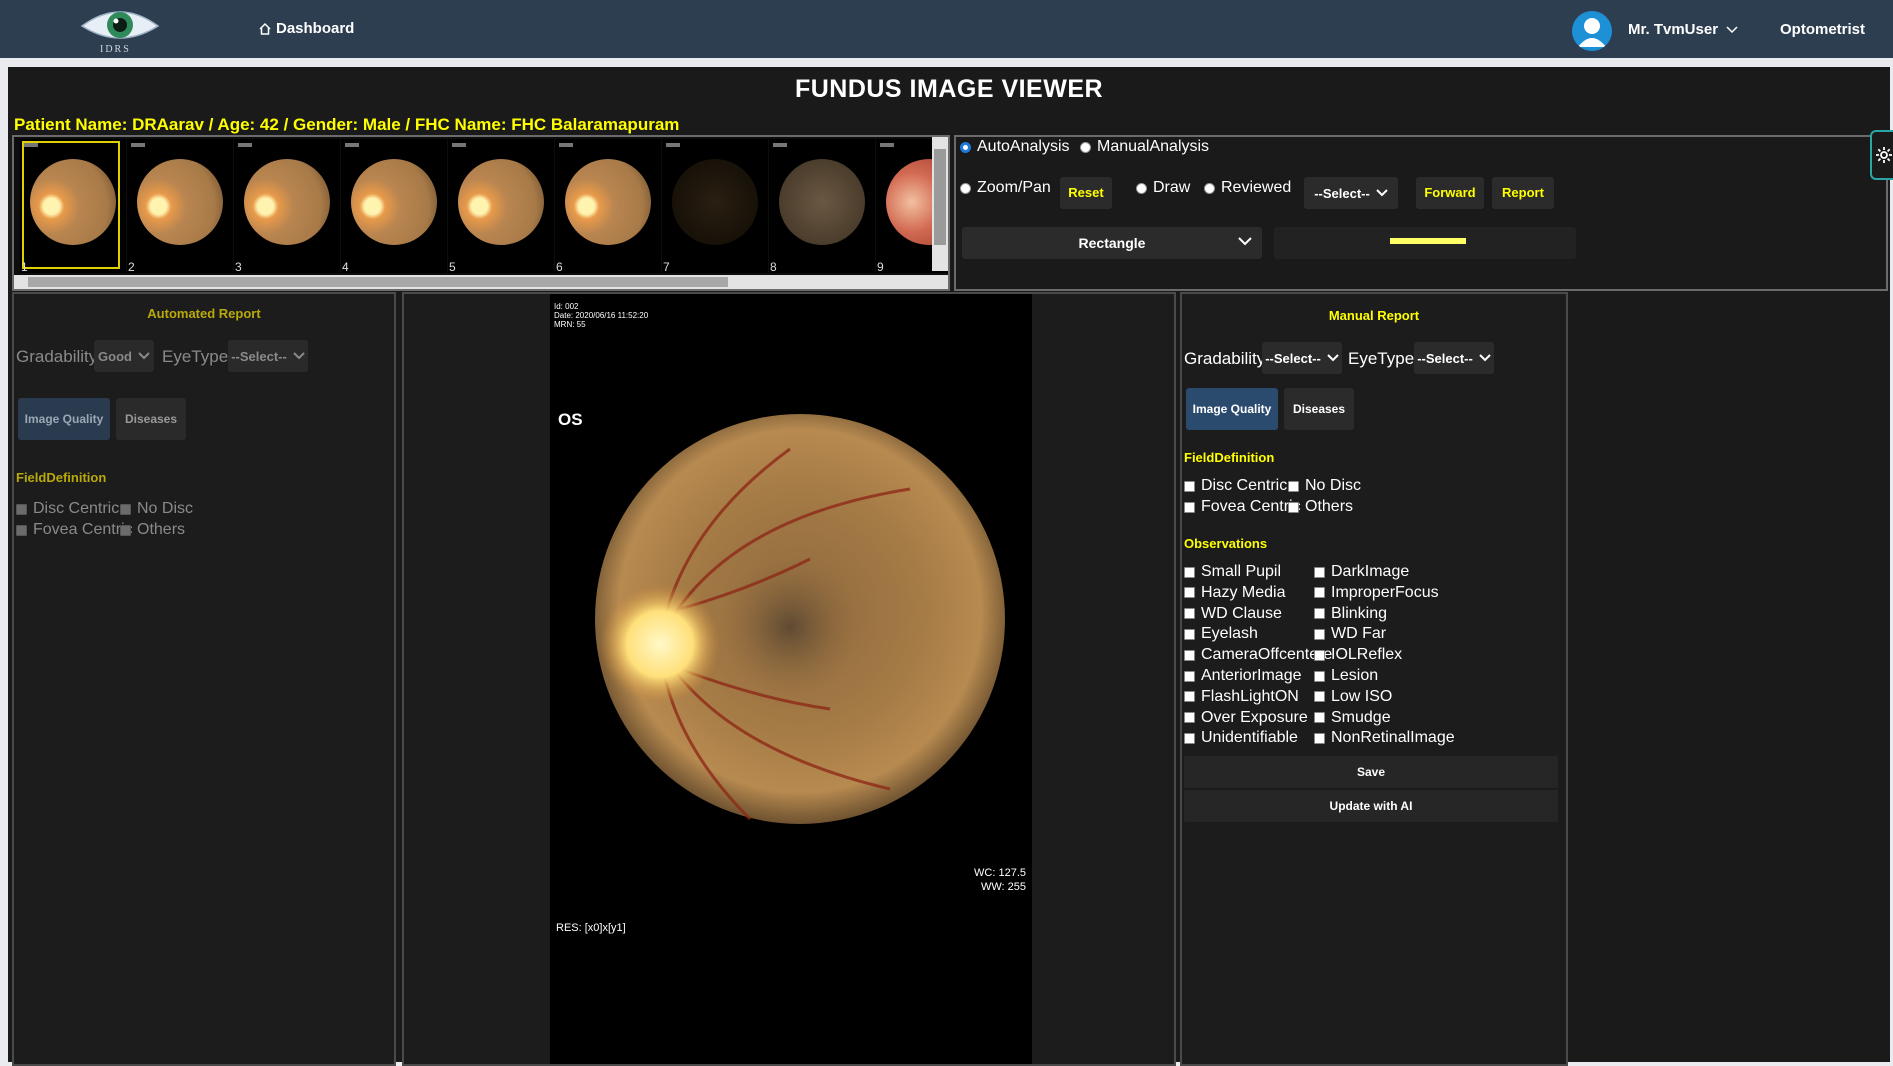 This screenshot has height=1066, width=1893. I want to click on color-swatch, so click(1428, 241).